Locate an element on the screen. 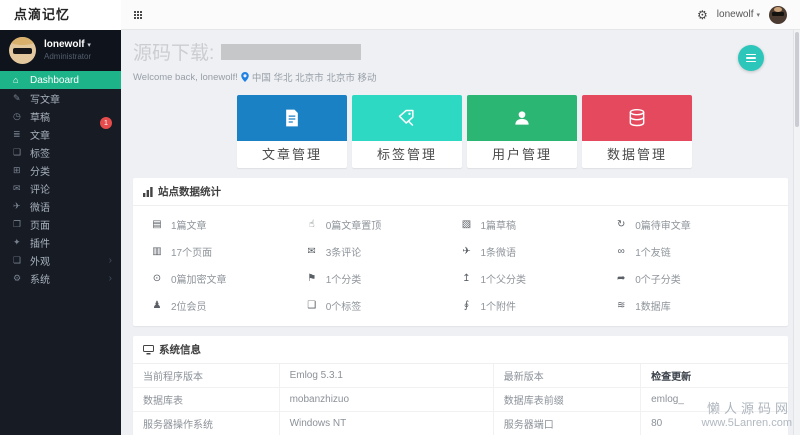 Image resolution: width=800 pixels, height=435 pixels. card-label: 用户管理 is located at coordinates (521, 154).